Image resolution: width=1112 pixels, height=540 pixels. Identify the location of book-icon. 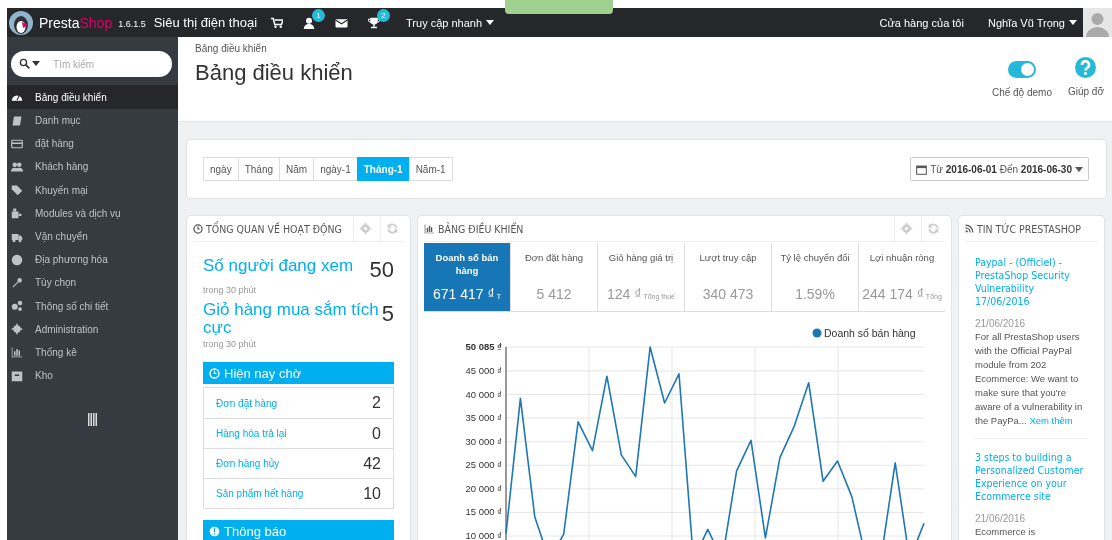
(17, 120).